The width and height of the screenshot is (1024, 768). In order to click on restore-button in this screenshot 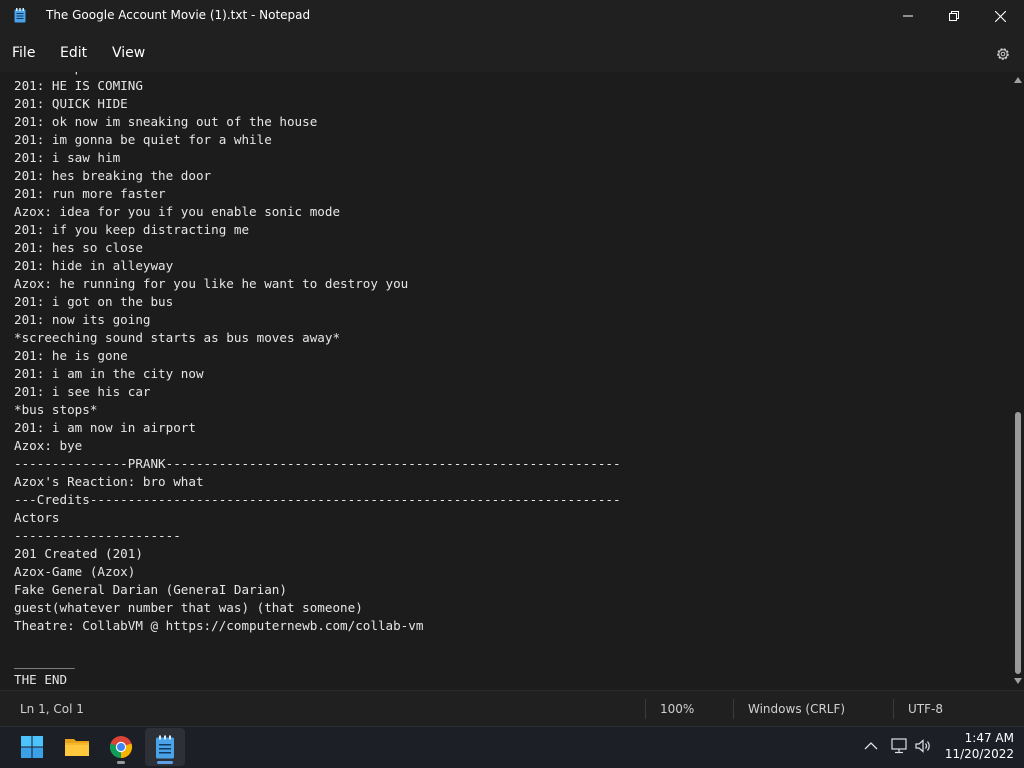, I will do `click(954, 16)`.